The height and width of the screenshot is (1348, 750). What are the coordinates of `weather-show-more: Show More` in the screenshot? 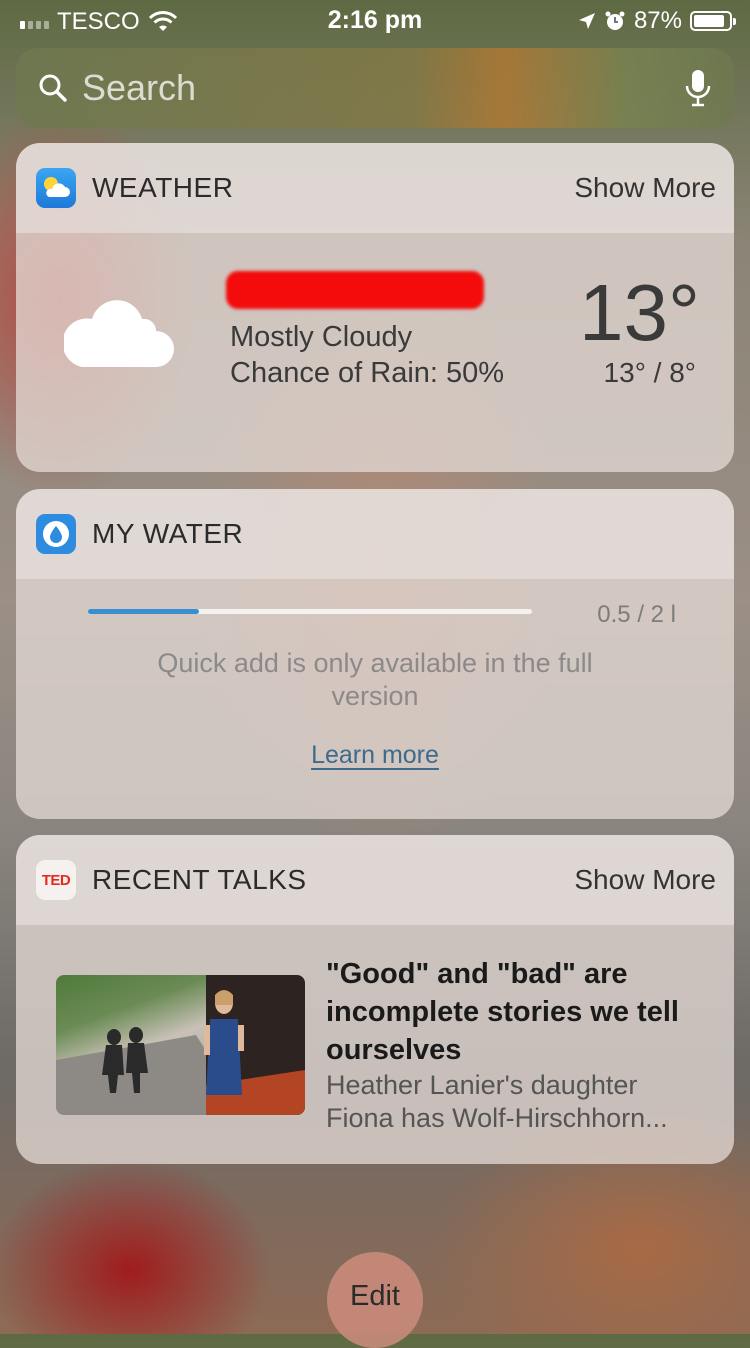 It's located at (645, 188).